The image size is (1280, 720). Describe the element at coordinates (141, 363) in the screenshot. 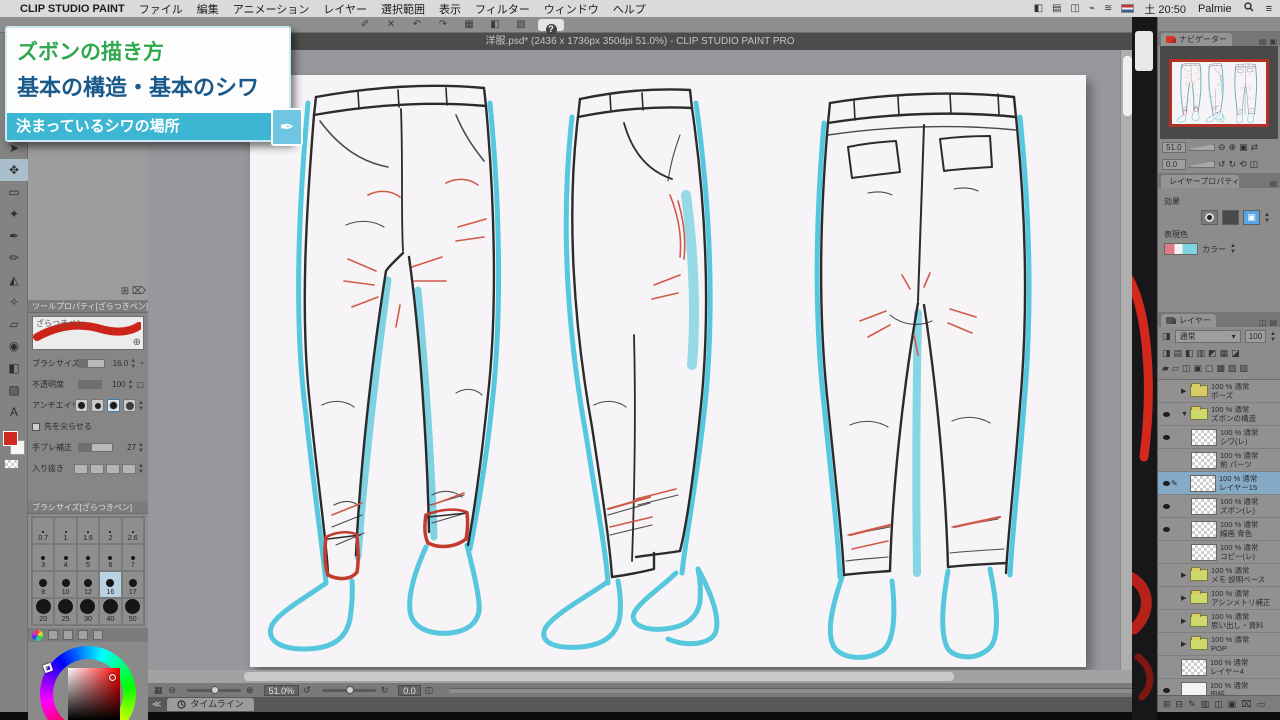

I see `brush-size-dynamics-icon: ◔` at that location.